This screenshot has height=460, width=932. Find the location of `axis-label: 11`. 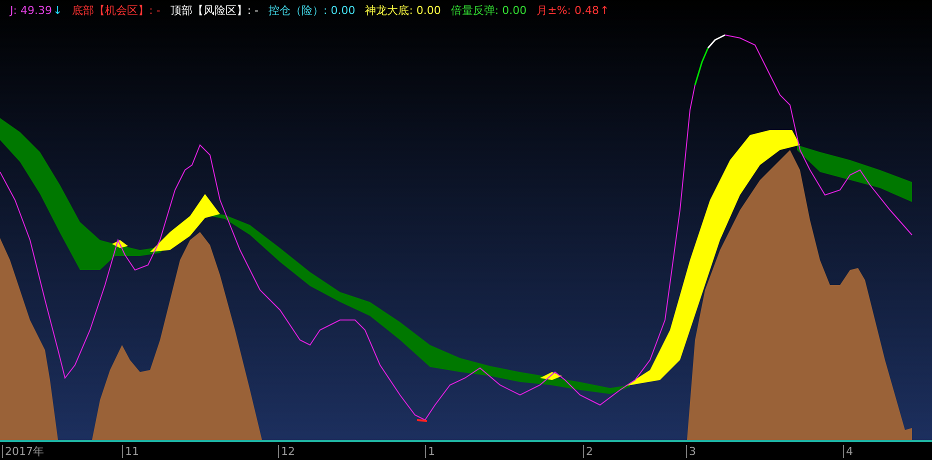

axis-label: 11 is located at coordinates (130, 451).